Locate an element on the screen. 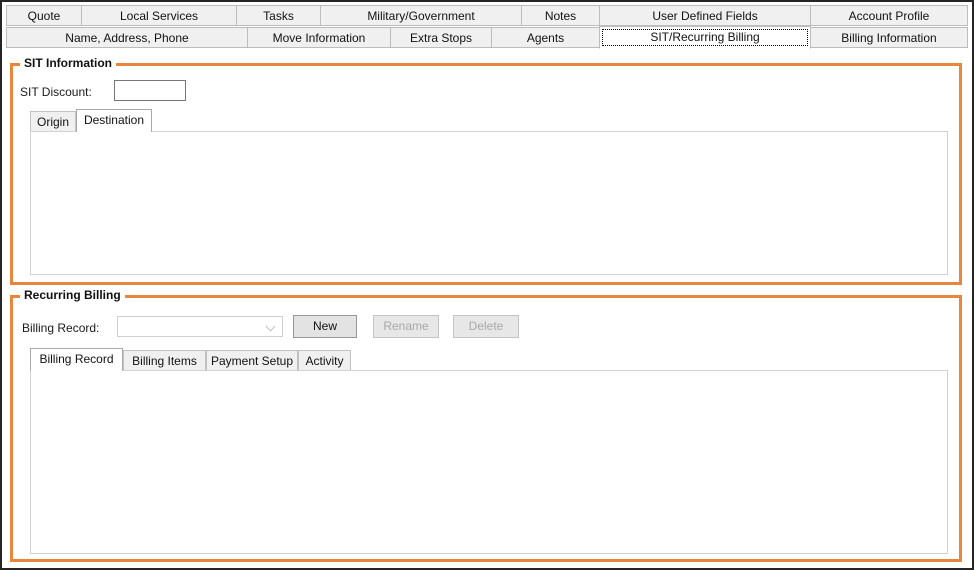 This screenshot has width=974, height=570. delete-button: Delete is located at coordinates (486, 326).